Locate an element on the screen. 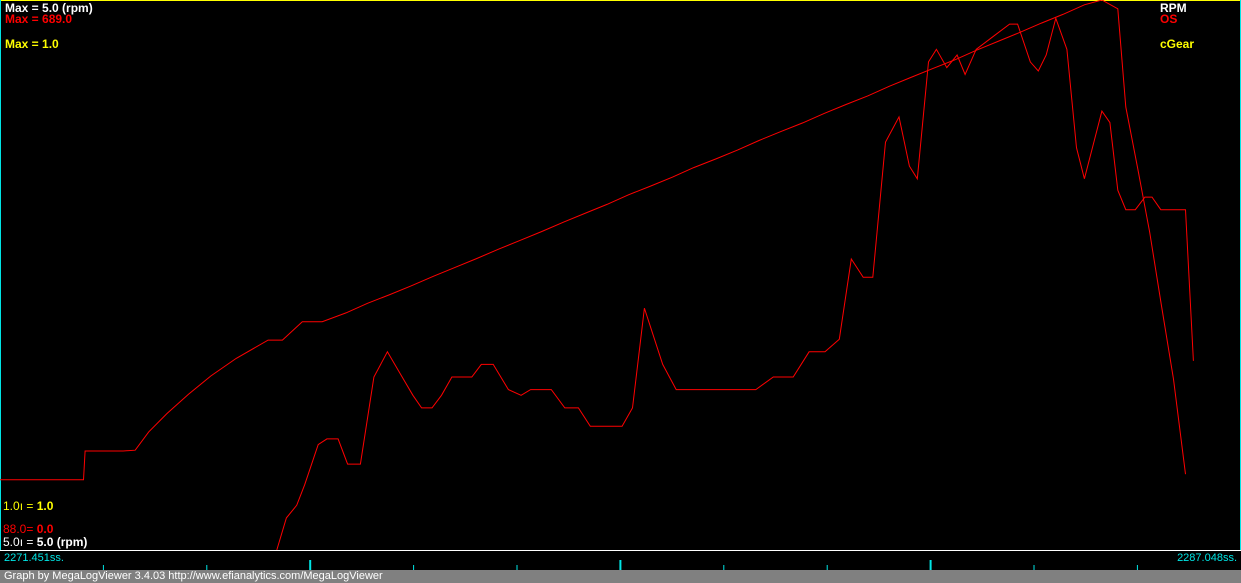  os-min-value: 0.0 is located at coordinates (45, 529).